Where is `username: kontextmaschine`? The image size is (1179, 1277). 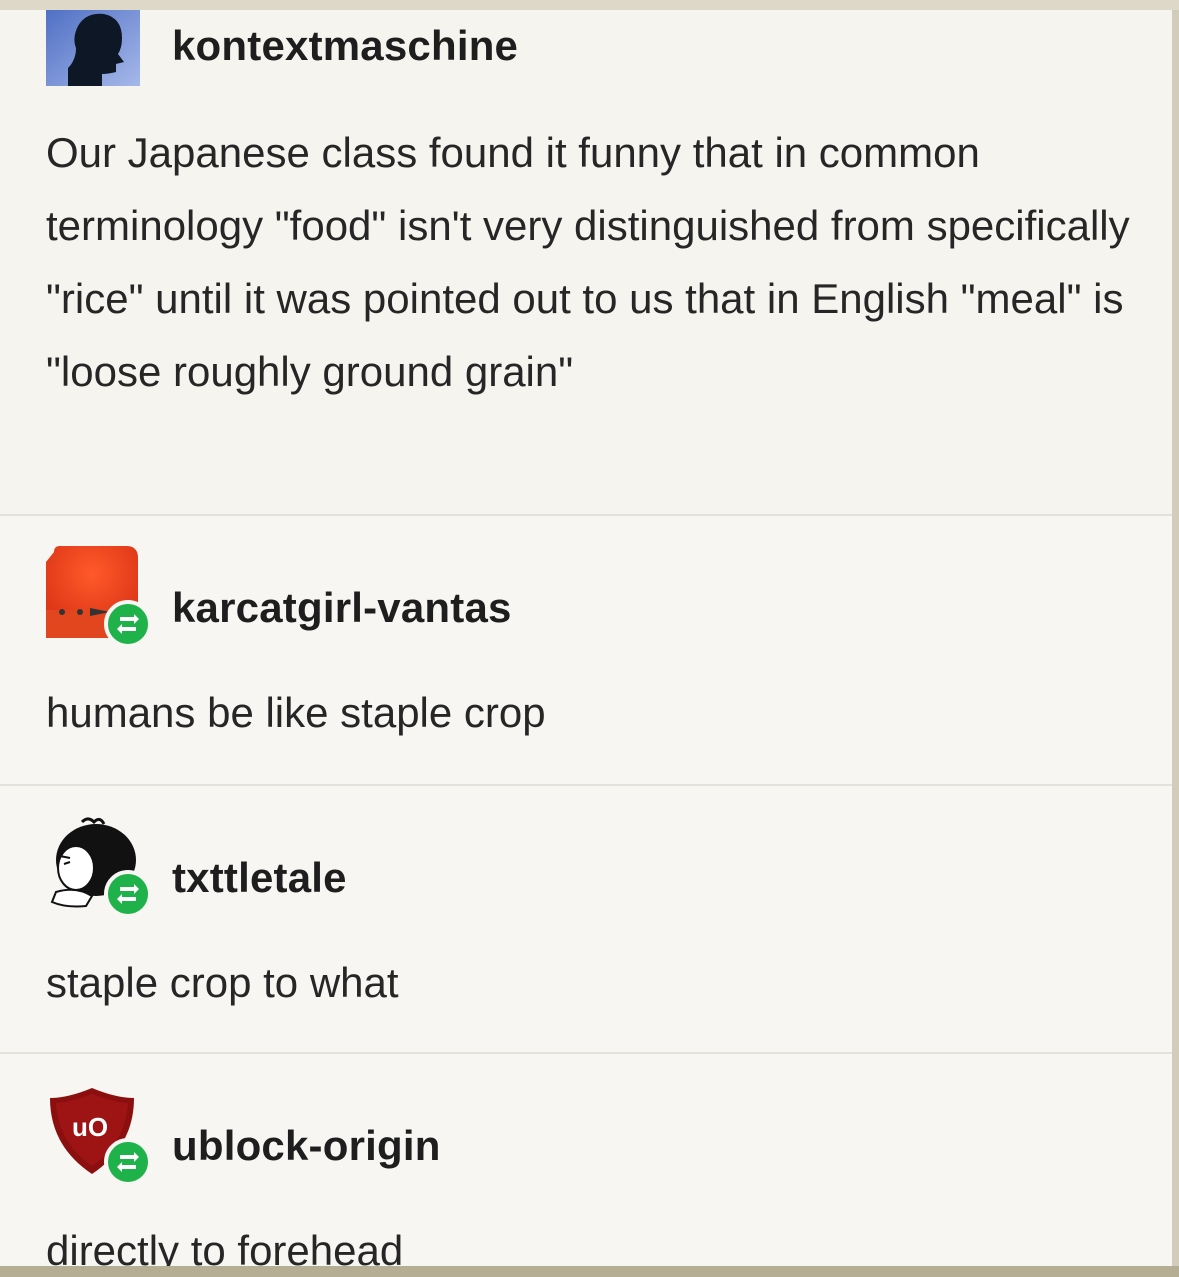
username: kontextmaschine is located at coordinates (345, 46).